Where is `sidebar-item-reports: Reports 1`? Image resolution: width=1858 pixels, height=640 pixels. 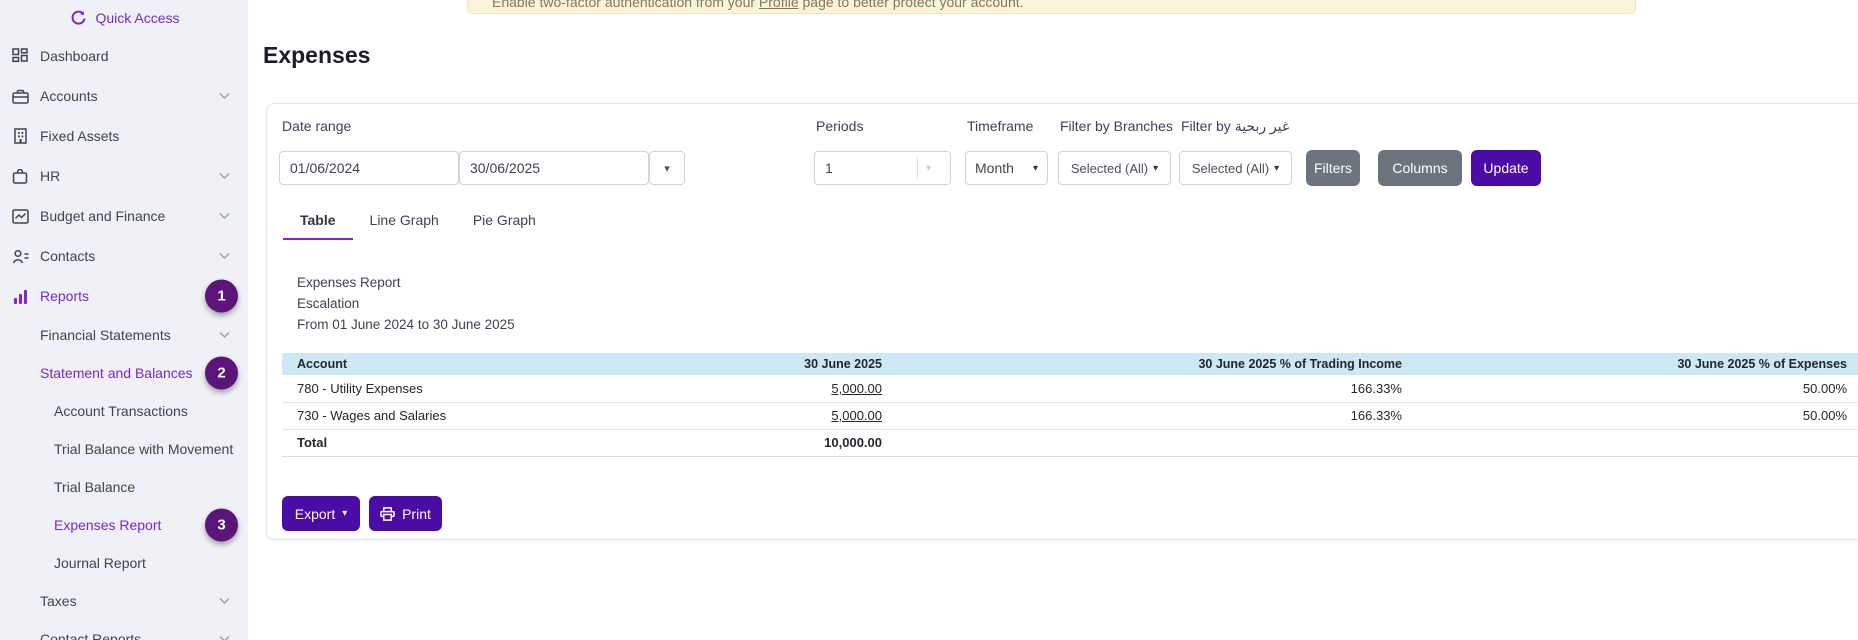
sidebar-item-reports: Reports 1 is located at coordinates (124, 296).